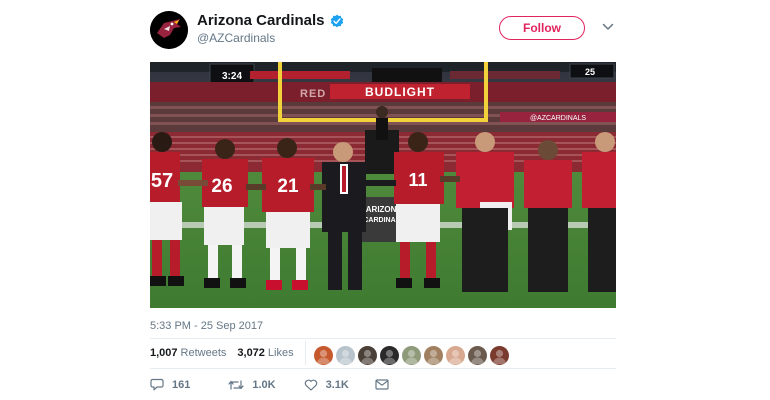  What do you see at coordinates (558, 118) in the screenshot?
I see `ribbon-text: @AZCARDINALS` at bounding box center [558, 118].